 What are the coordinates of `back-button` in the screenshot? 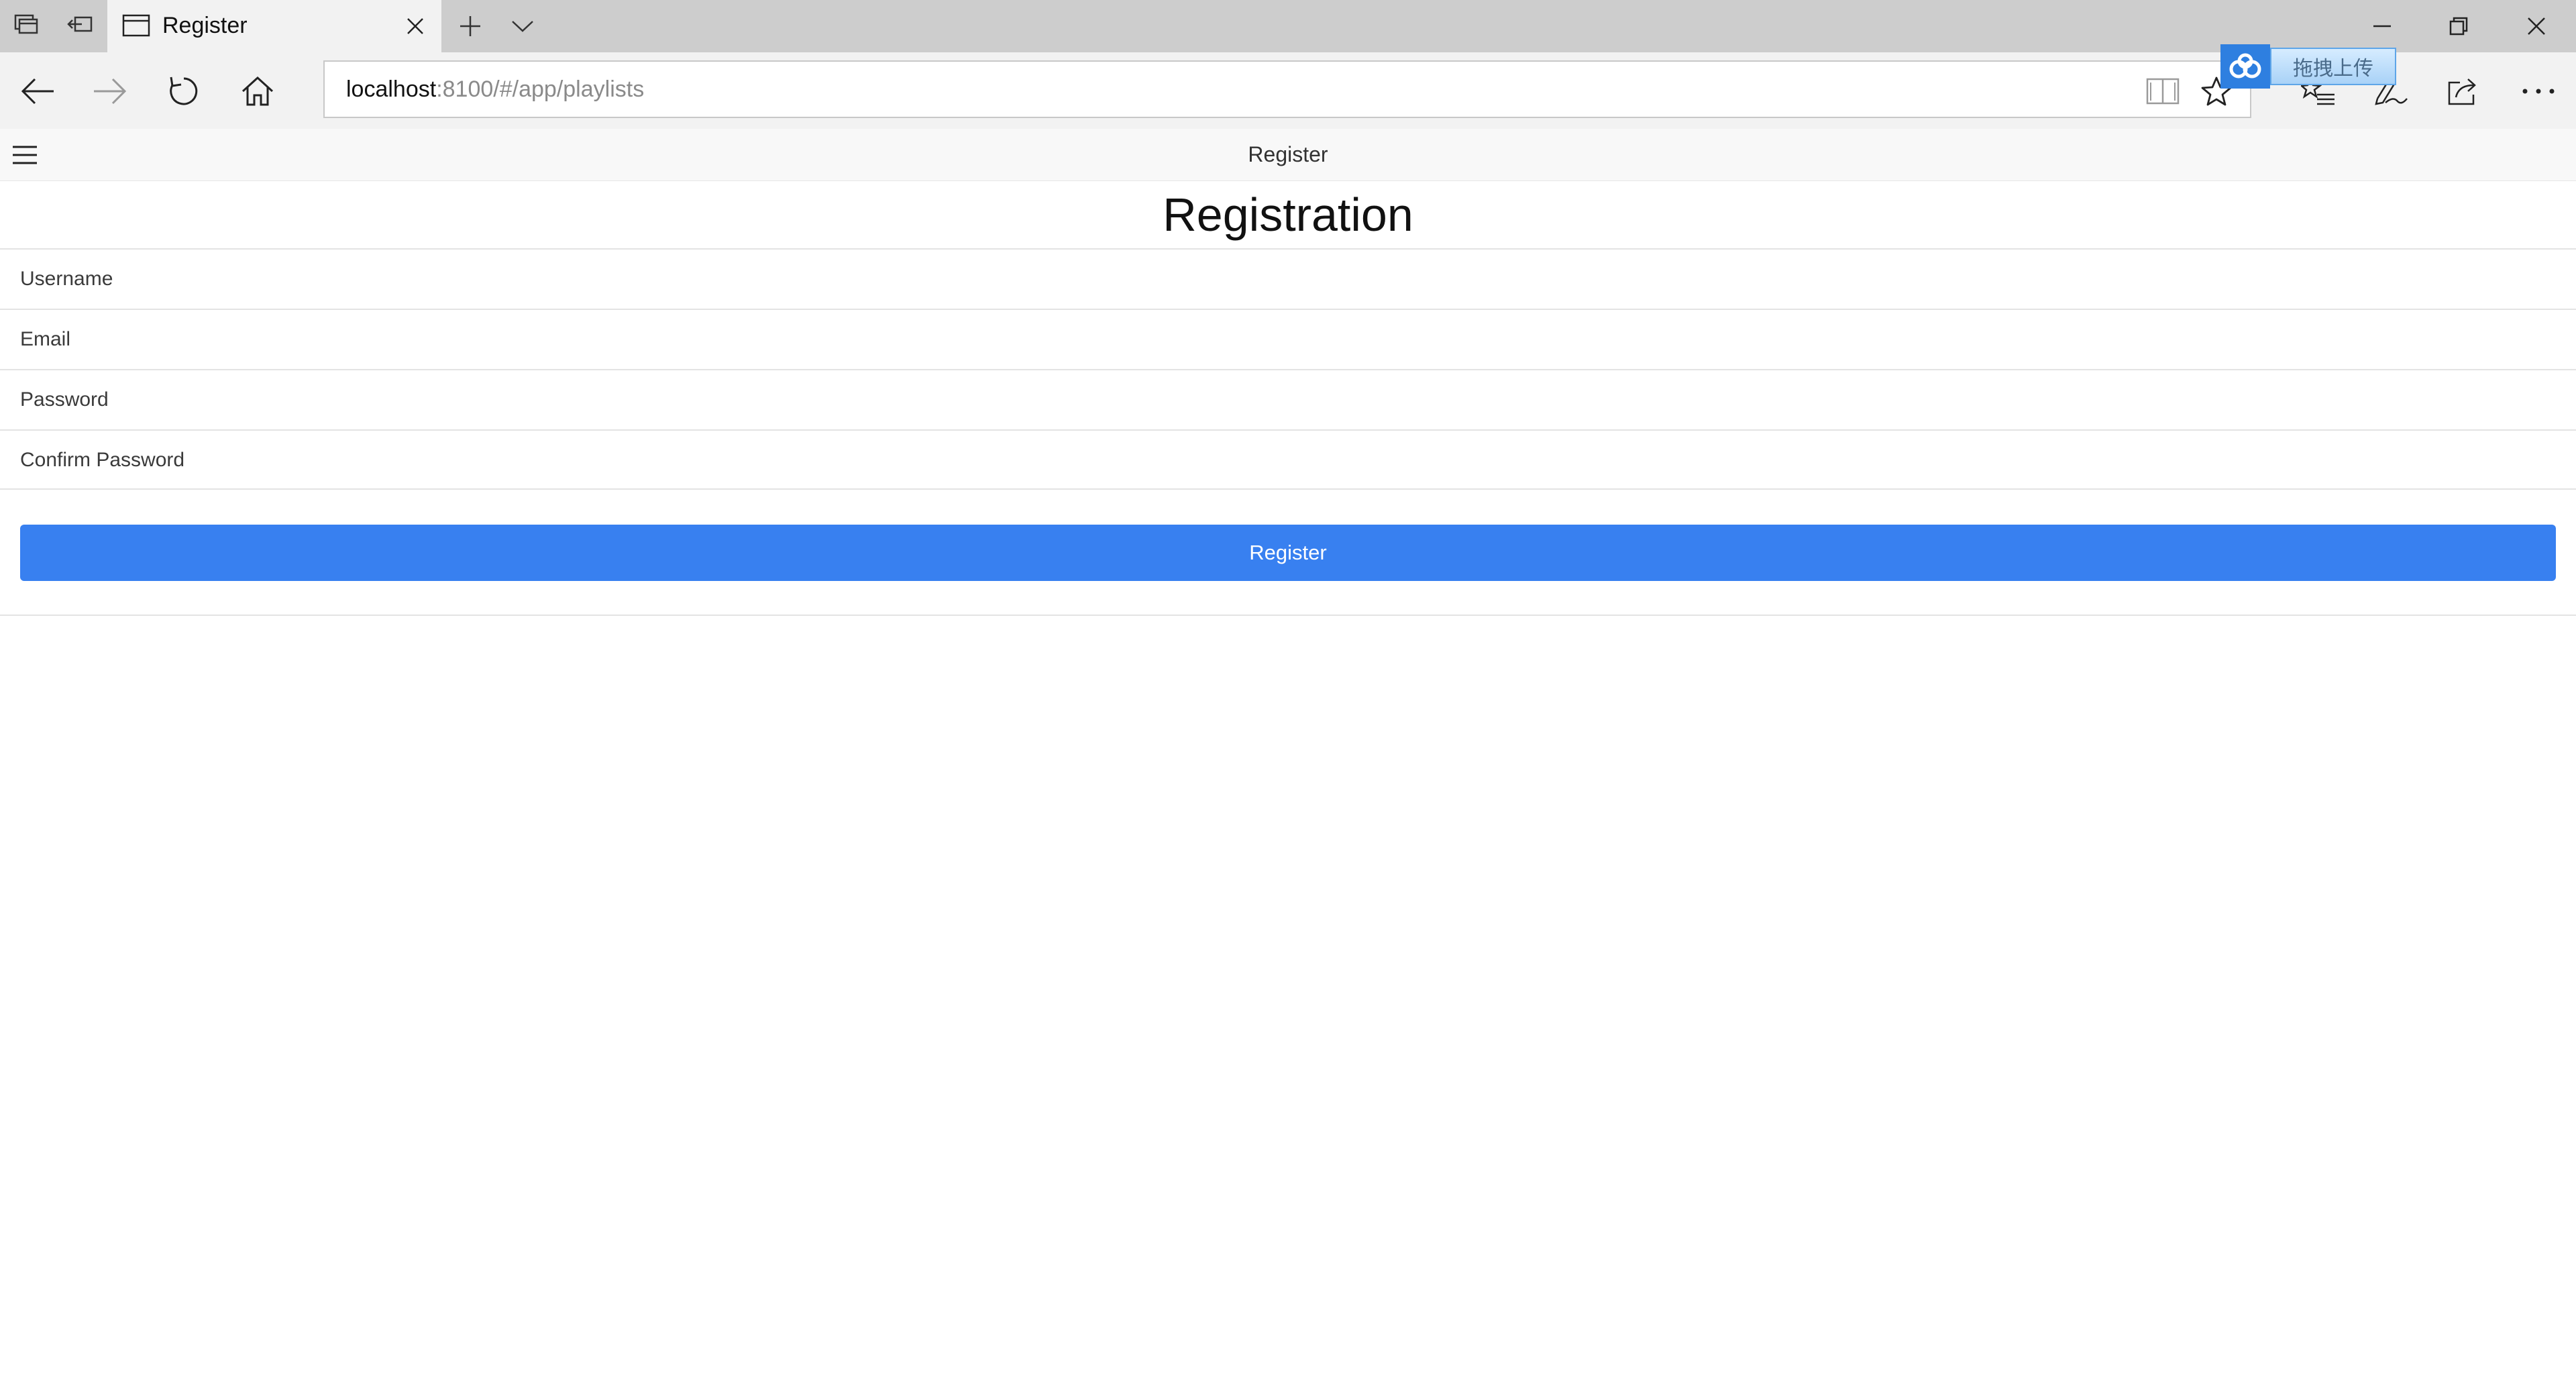 It's located at (37, 91).